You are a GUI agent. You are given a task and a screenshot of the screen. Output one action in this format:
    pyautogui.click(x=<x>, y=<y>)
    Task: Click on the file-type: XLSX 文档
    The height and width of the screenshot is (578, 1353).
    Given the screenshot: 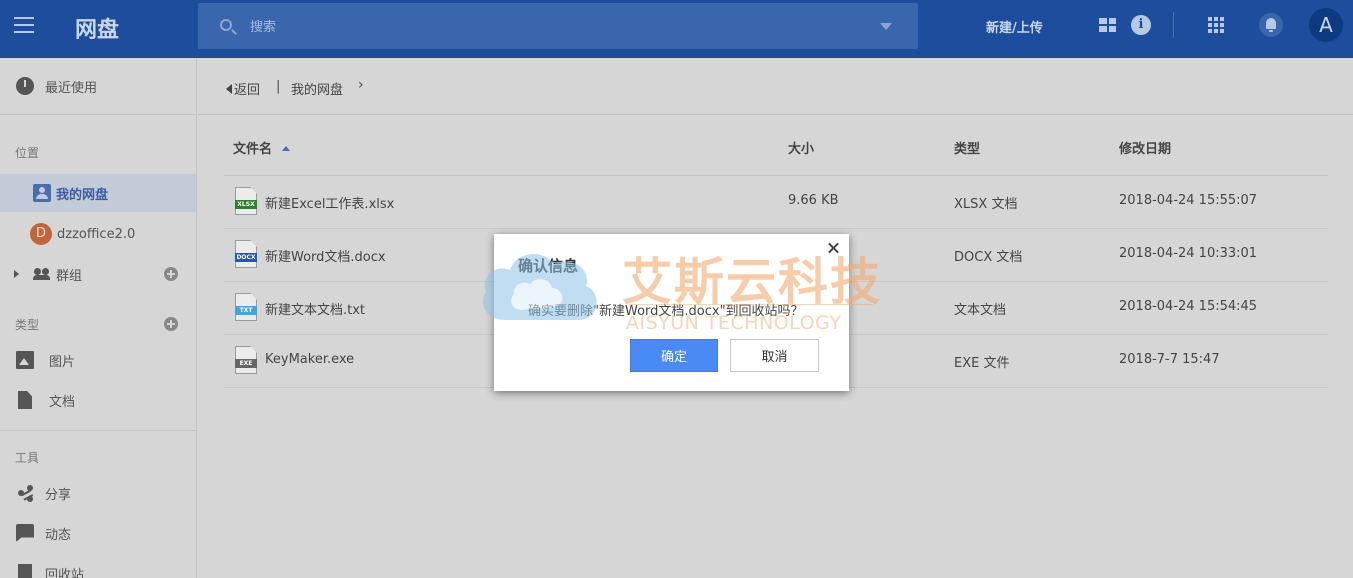 What is the action you would take?
    pyautogui.click(x=986, y=204)
    